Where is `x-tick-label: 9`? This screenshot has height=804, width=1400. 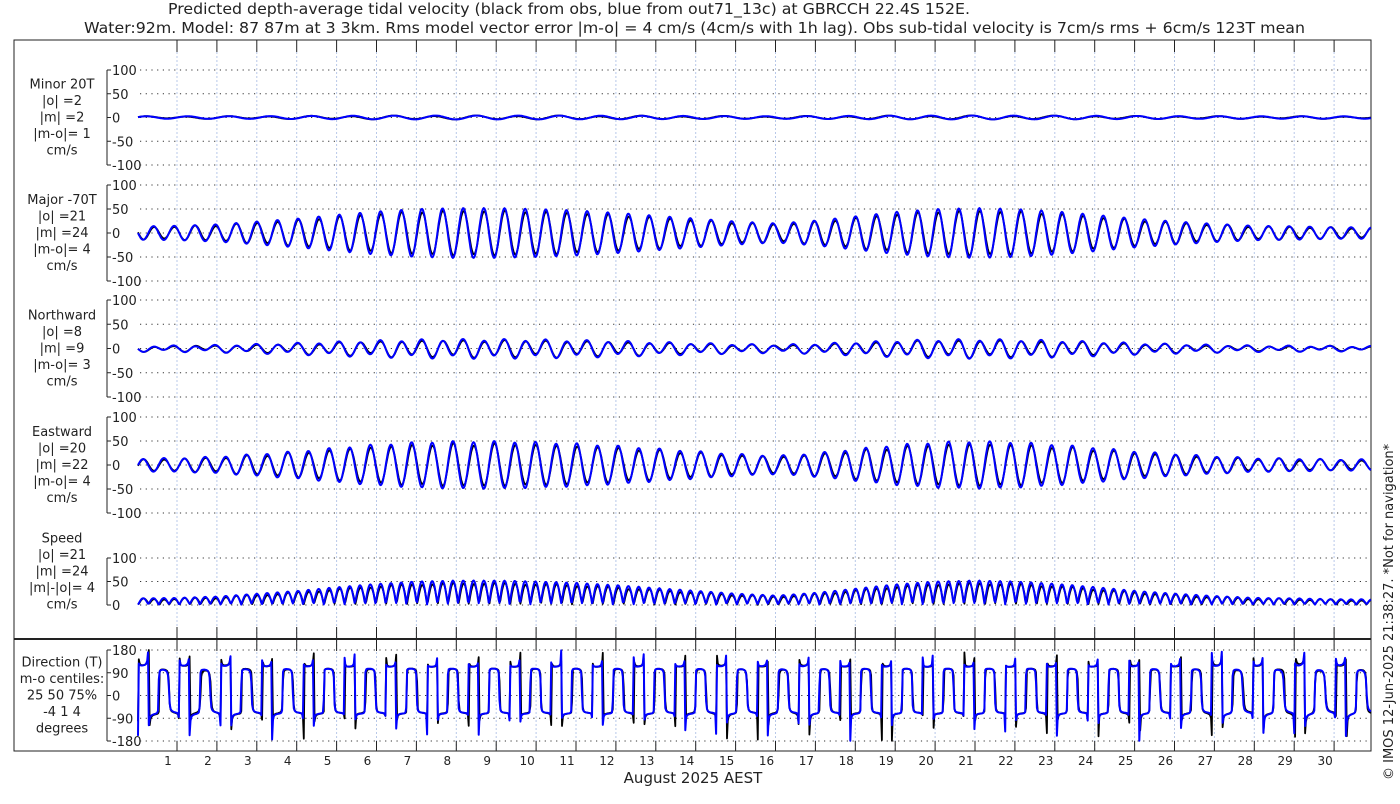
x-tick-label: 9 is located at coordinates (487, 761).